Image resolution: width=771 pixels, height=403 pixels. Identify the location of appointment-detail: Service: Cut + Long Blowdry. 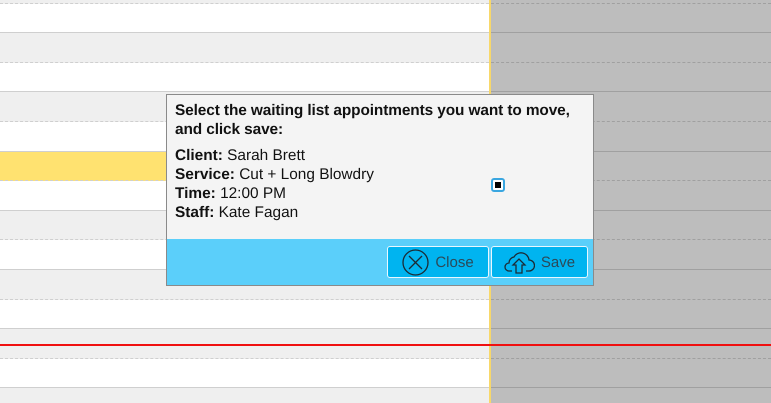
(274, 174).